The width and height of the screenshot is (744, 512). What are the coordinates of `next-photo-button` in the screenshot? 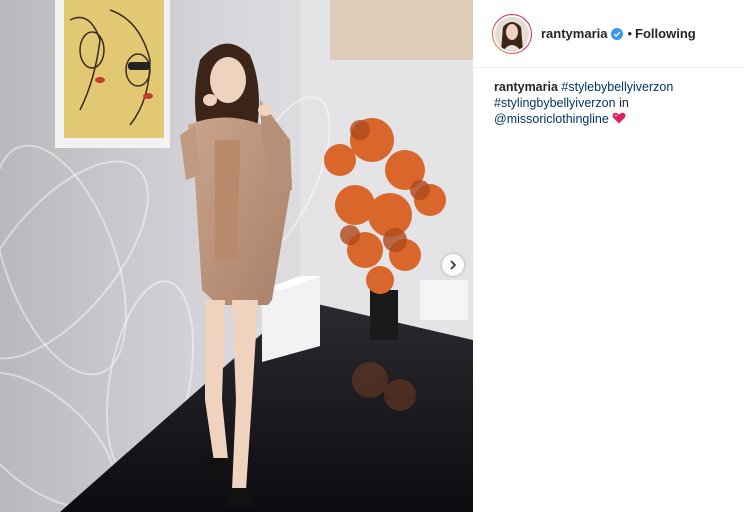 It's located at (453, 265).